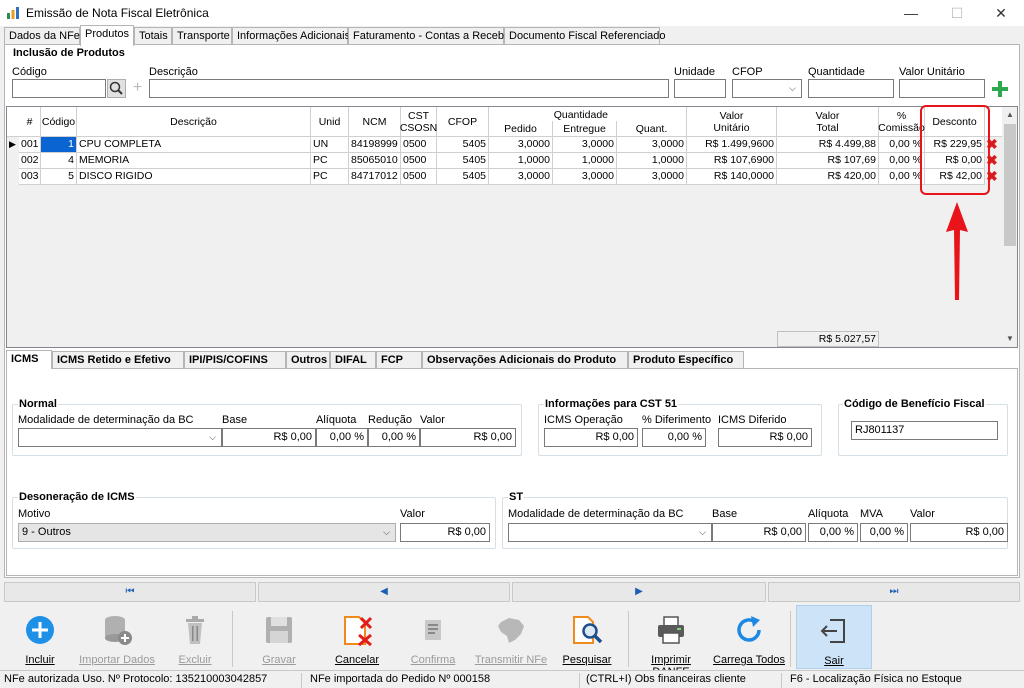 The width and height of the screenshot is (1024, 688). Describe the element at coordinates (671, 630) in the screenshot. I see `printer-icon` at that location.